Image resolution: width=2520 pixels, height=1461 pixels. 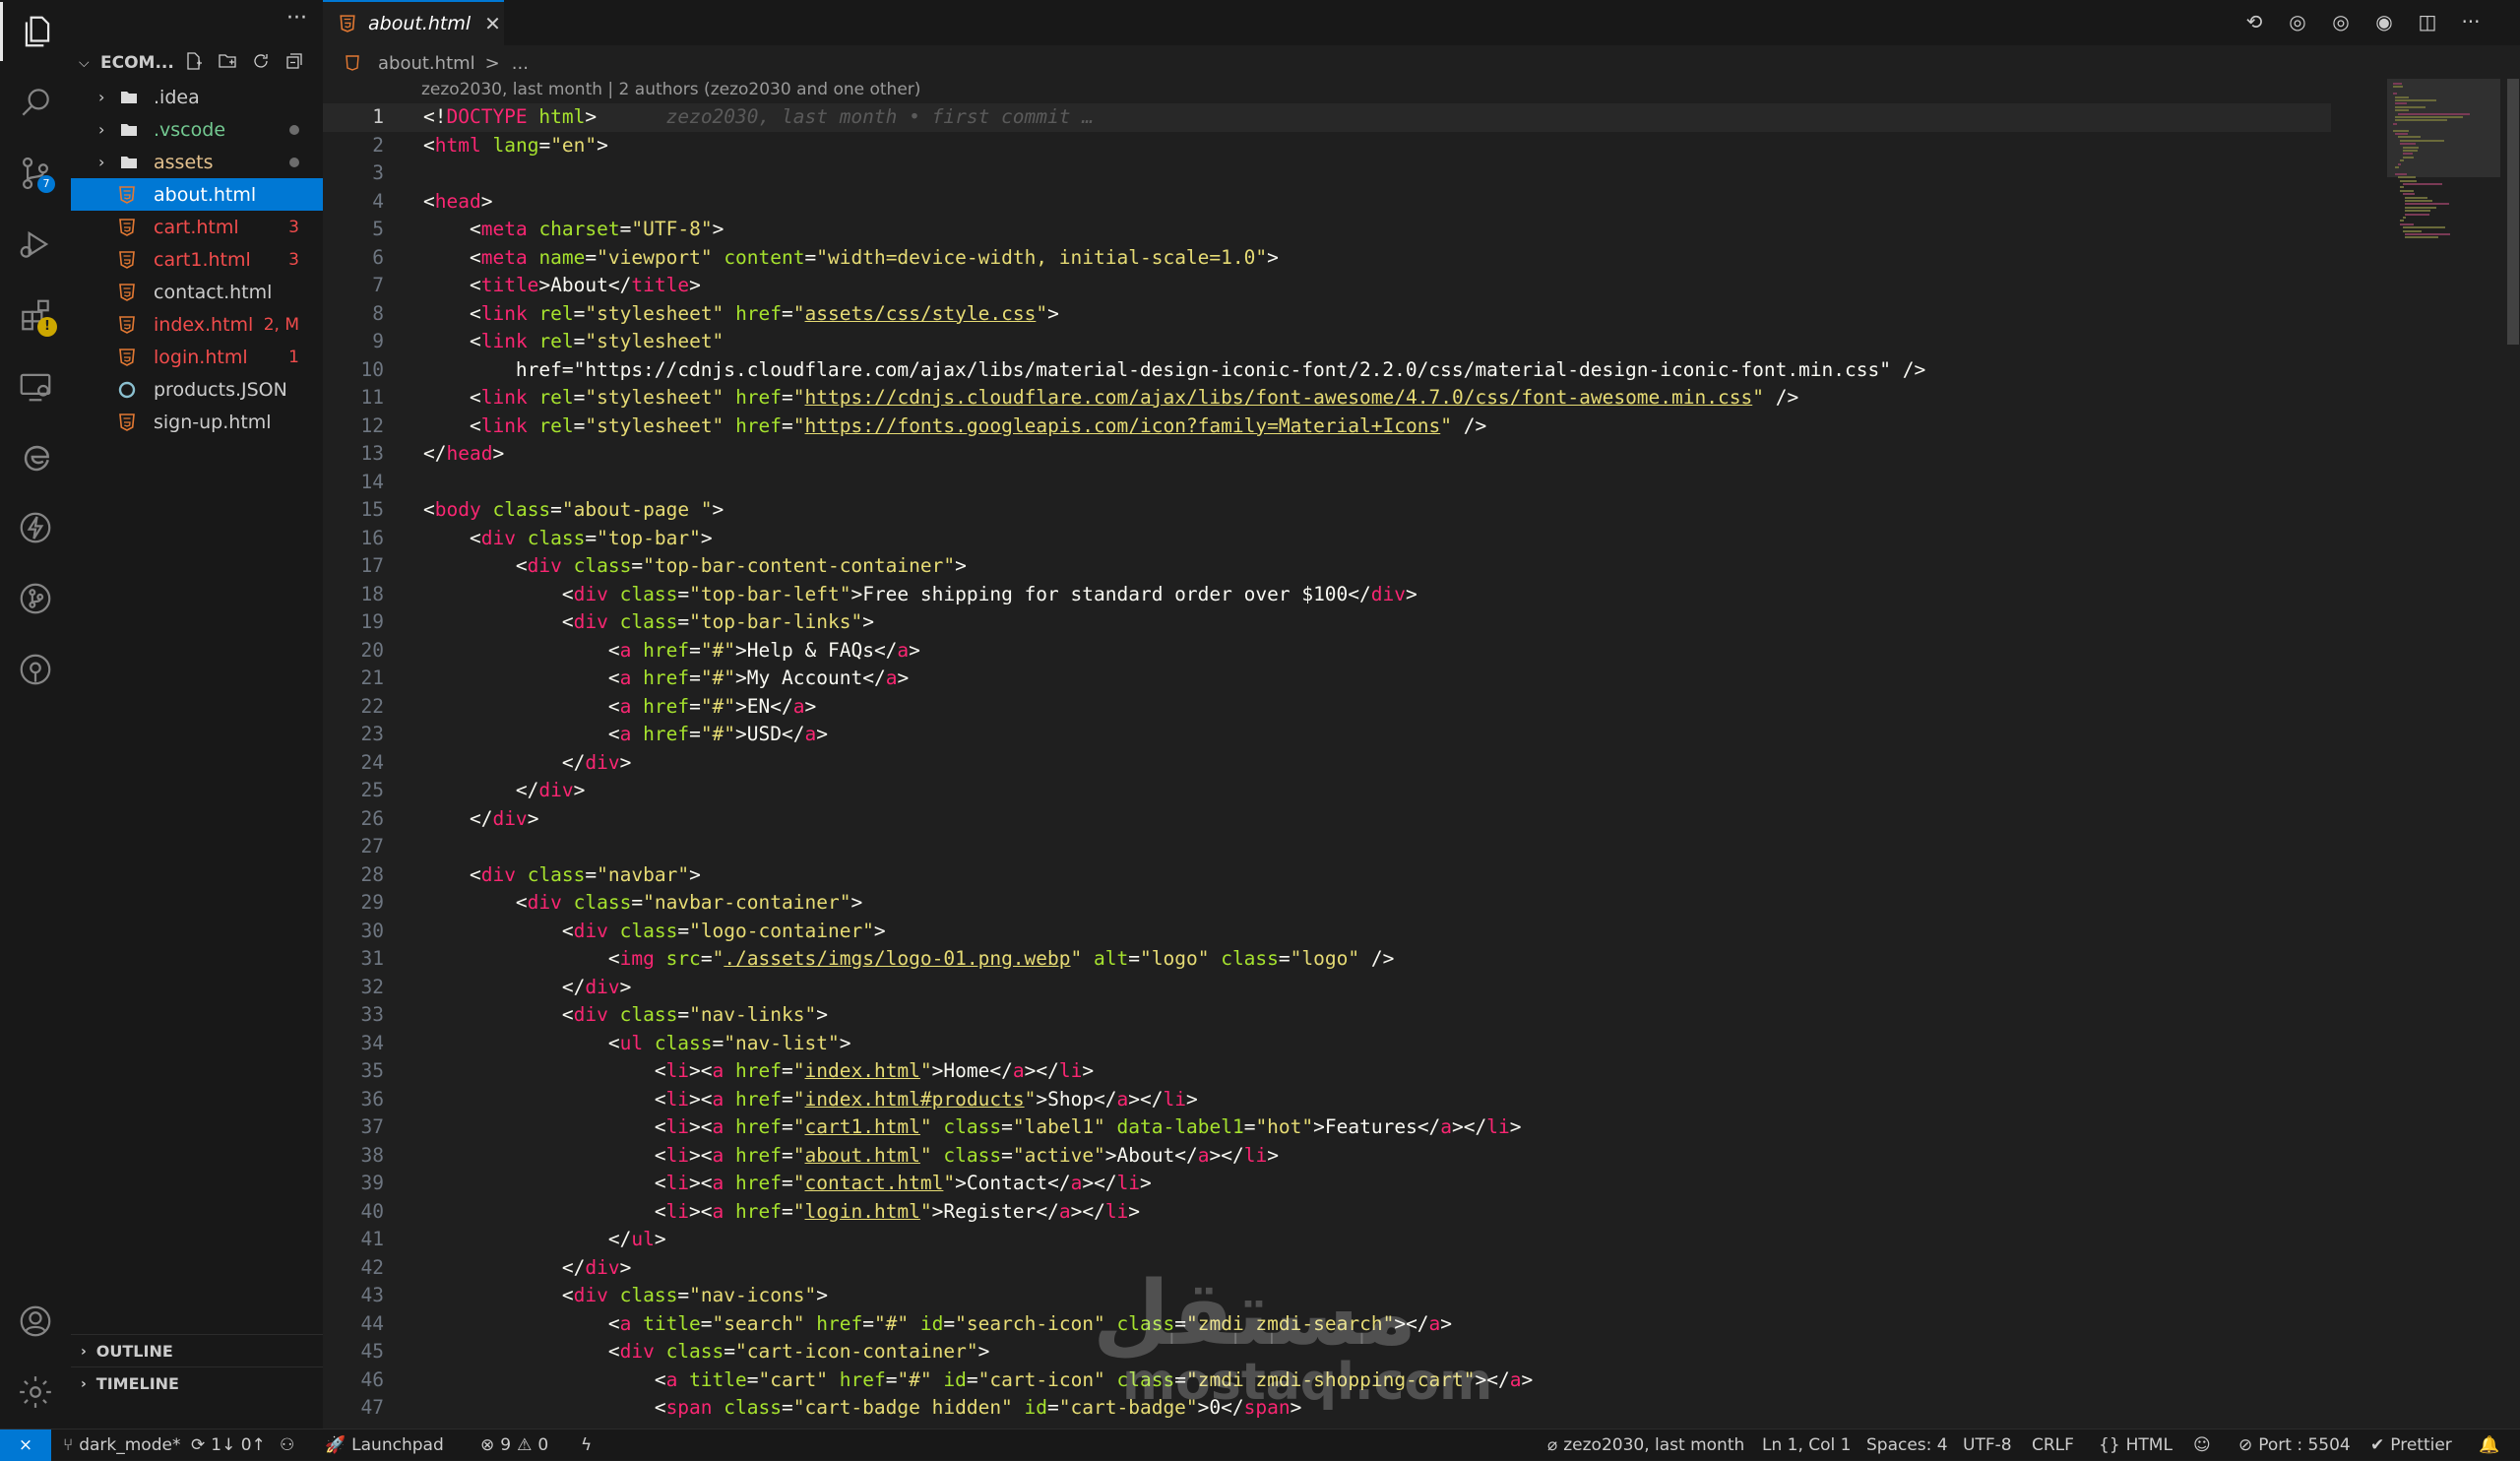 I want to click on tree-item-login-html: login.html 1, so click(x=197, y=357).